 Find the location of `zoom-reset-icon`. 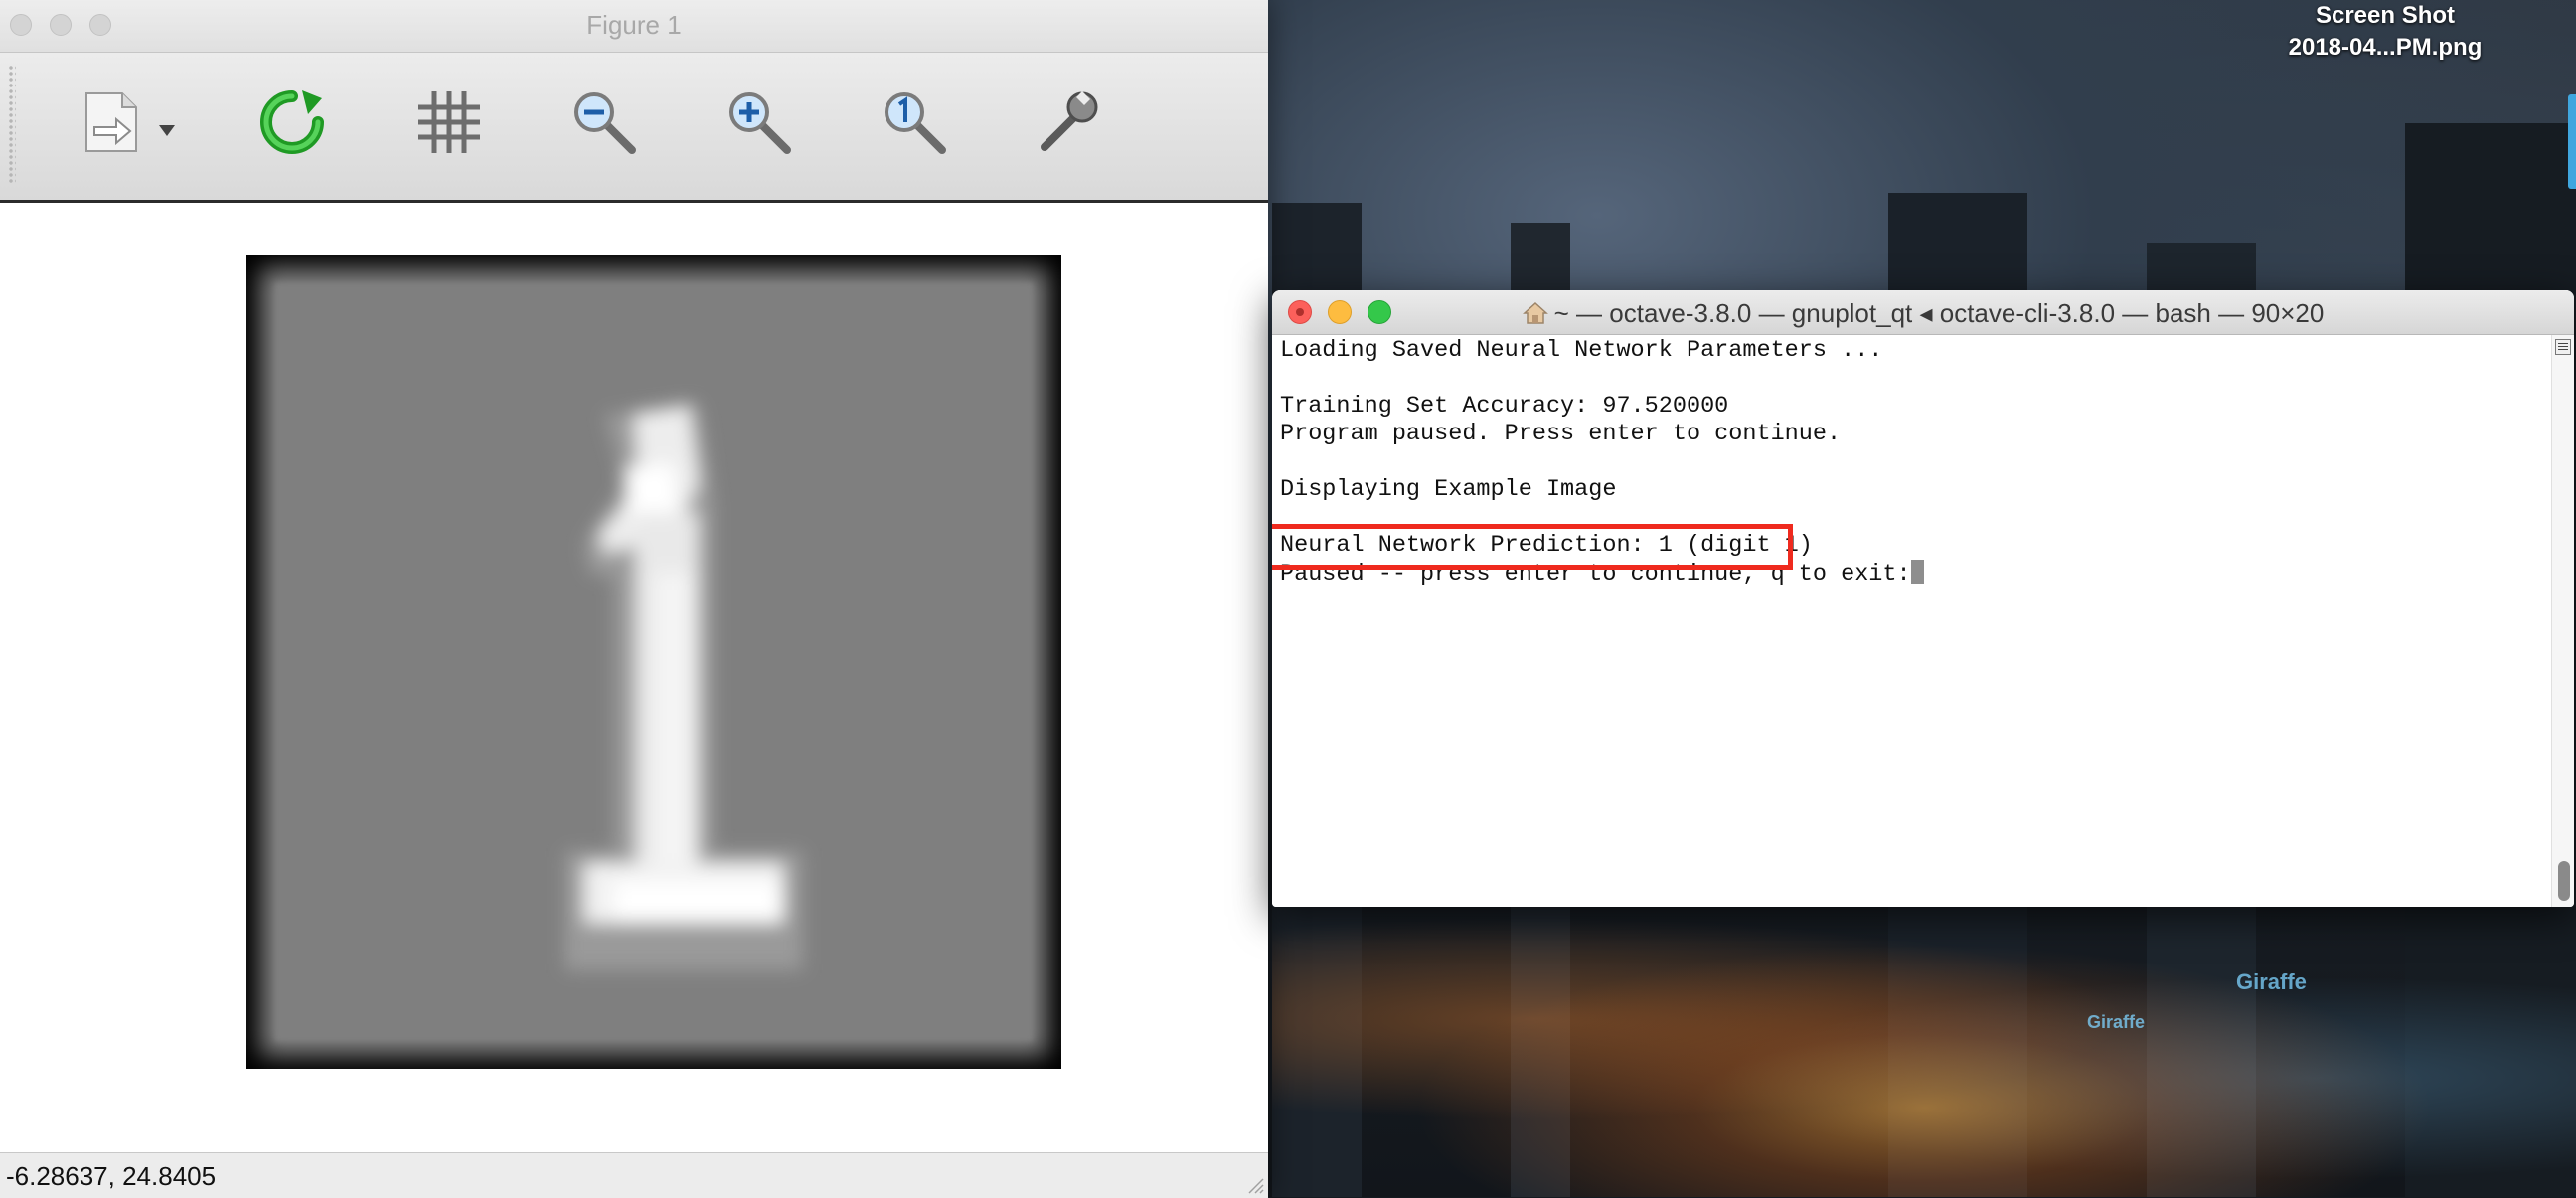

zoom-reset-icon is located at coordinates (914, 122).